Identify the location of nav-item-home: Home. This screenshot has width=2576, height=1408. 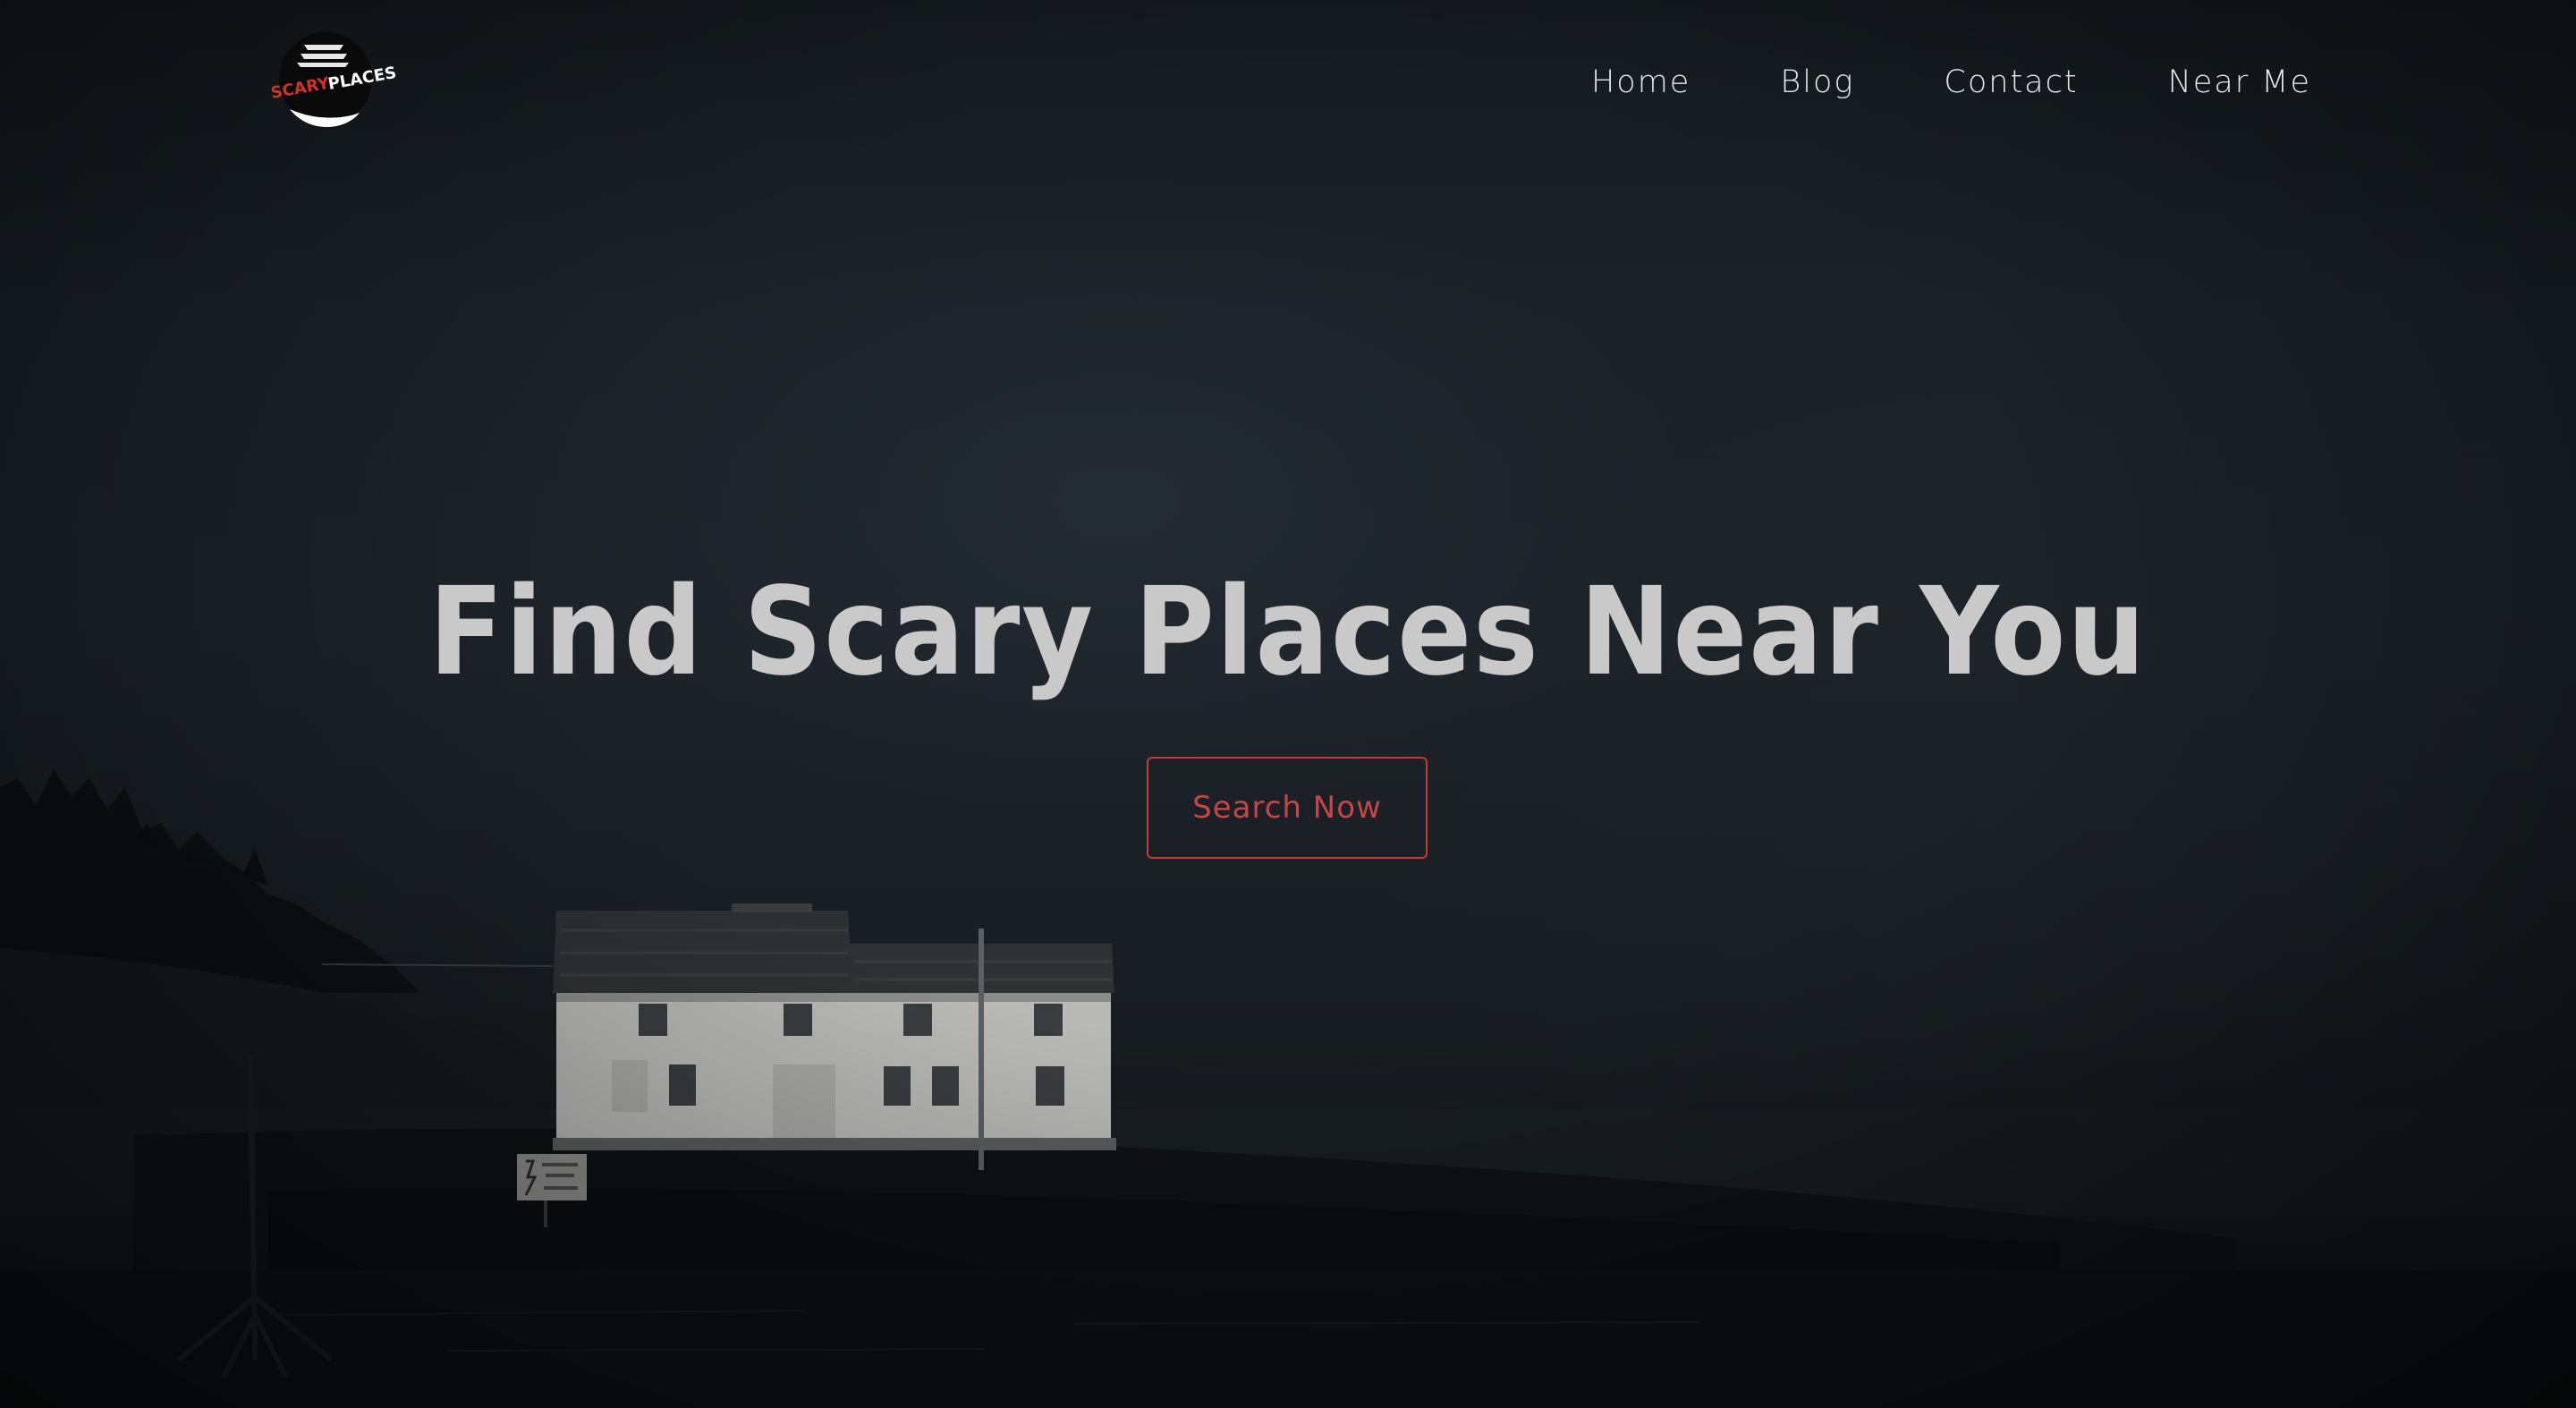
(1640, 82).